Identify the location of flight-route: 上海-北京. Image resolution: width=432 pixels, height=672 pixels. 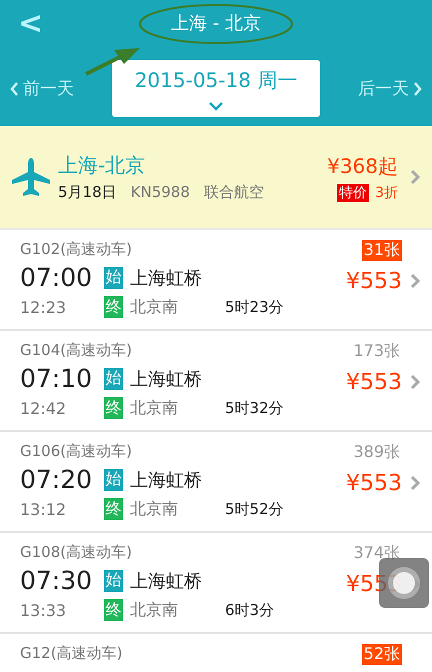
(102, 165).